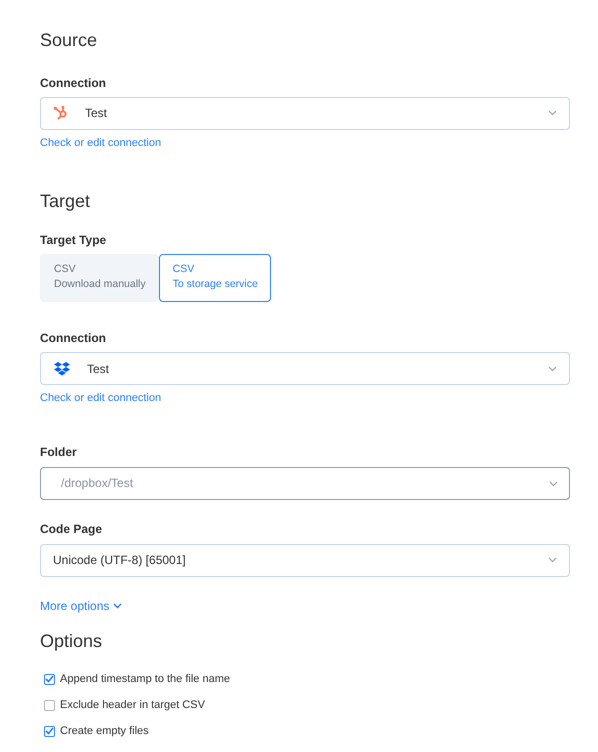 The image size is (598, 752). I want to click on section-heading: Source, so click(69, 41).